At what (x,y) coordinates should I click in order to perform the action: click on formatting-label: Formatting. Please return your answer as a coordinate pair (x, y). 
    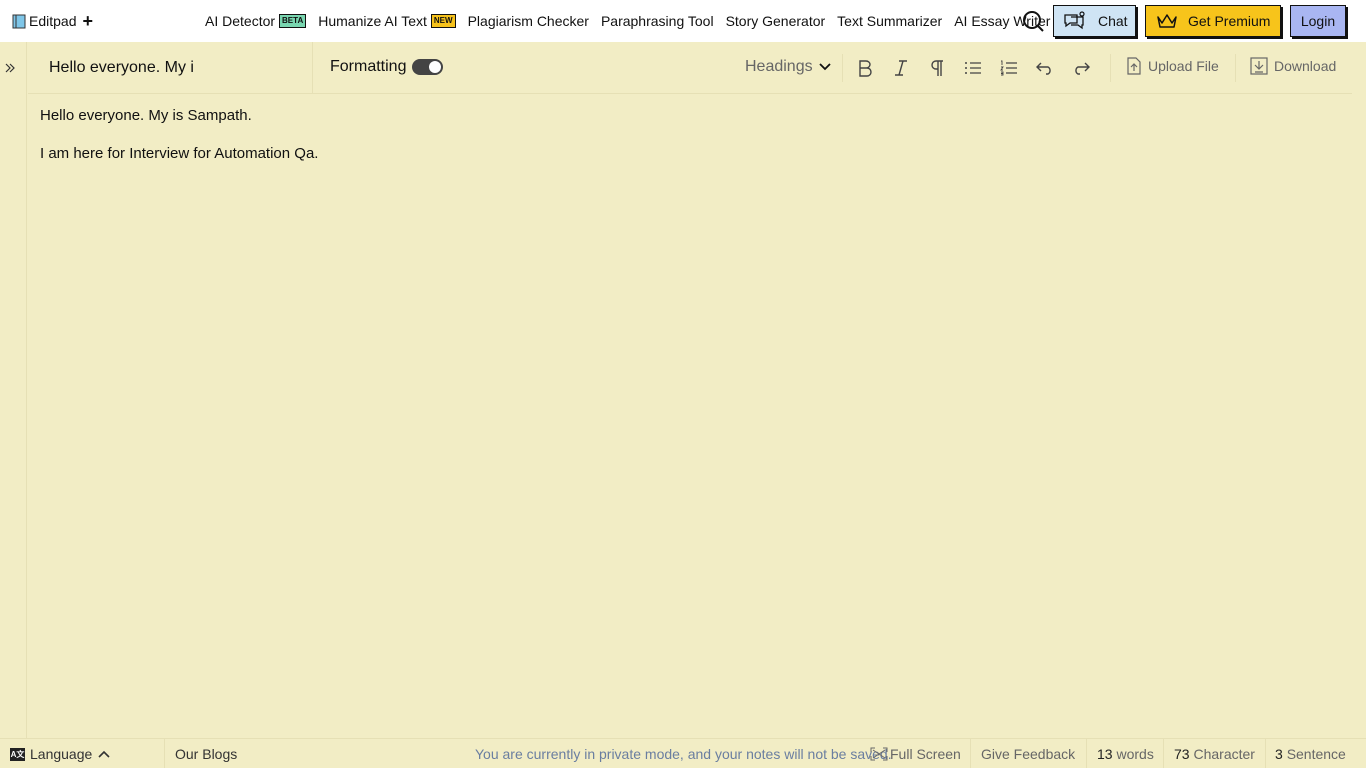
    Looking at the image, I should click on (368, 66).